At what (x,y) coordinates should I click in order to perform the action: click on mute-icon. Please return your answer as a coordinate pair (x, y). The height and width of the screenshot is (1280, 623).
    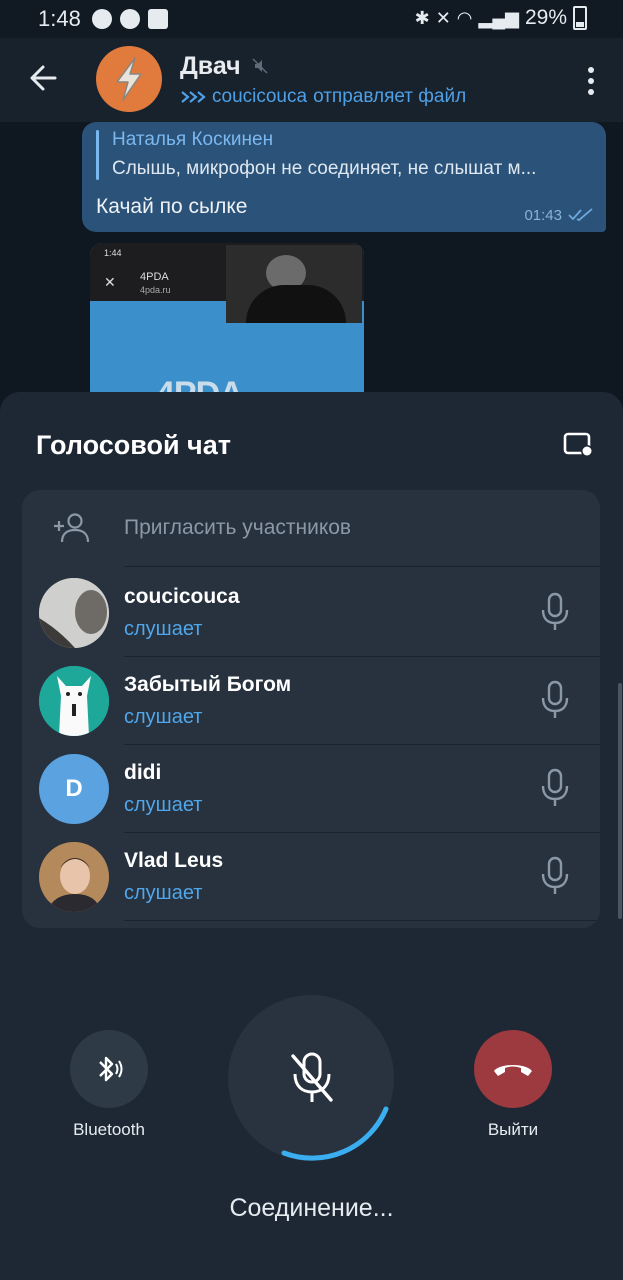
    Looking at the image, I should click on (260, 66).